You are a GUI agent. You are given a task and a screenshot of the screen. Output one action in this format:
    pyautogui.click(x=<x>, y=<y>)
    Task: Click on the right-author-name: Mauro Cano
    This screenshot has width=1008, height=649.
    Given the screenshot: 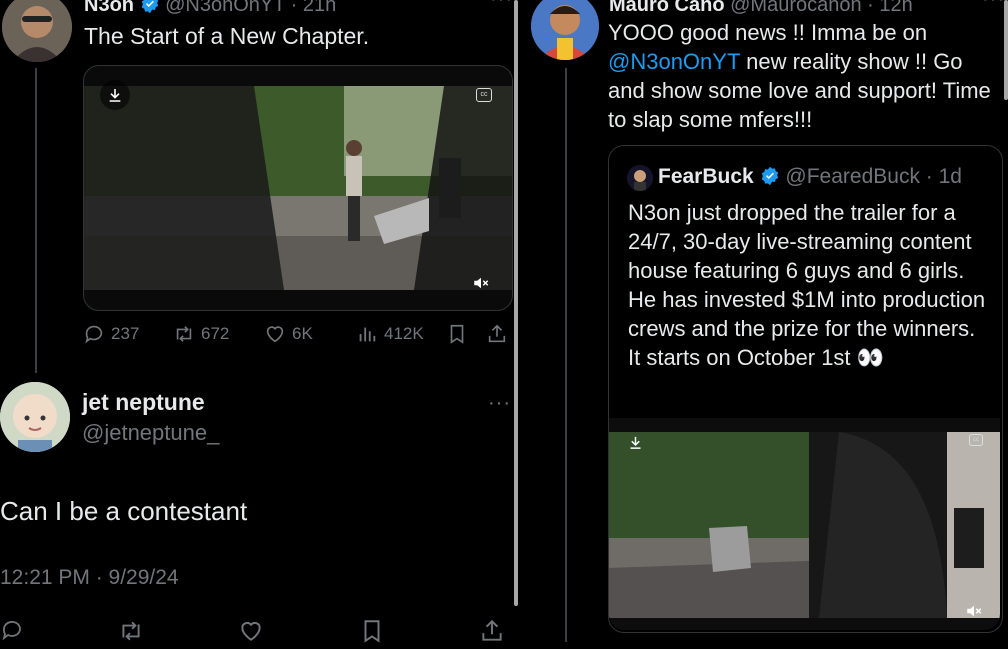 What is the action you would take?
    pyautogui.click(x=667, y=8)
    